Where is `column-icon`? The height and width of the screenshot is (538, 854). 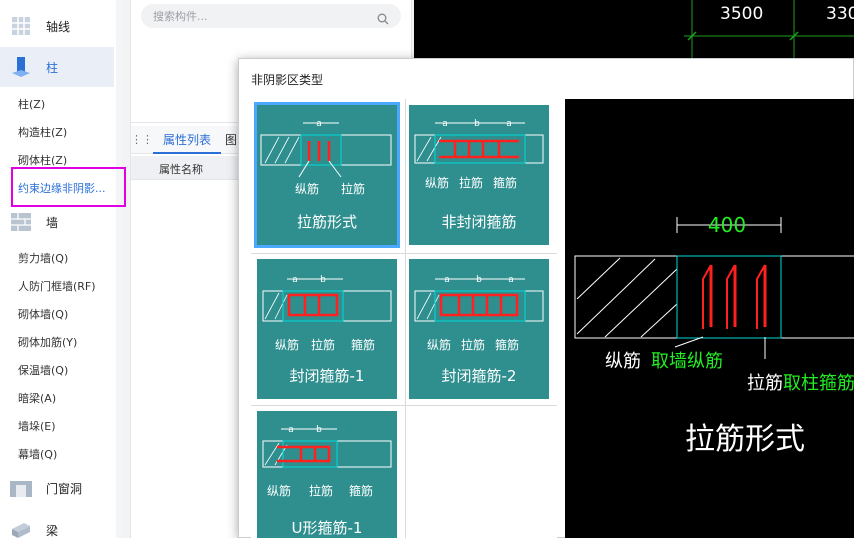
column-icon is located at coordinates (21, 67).